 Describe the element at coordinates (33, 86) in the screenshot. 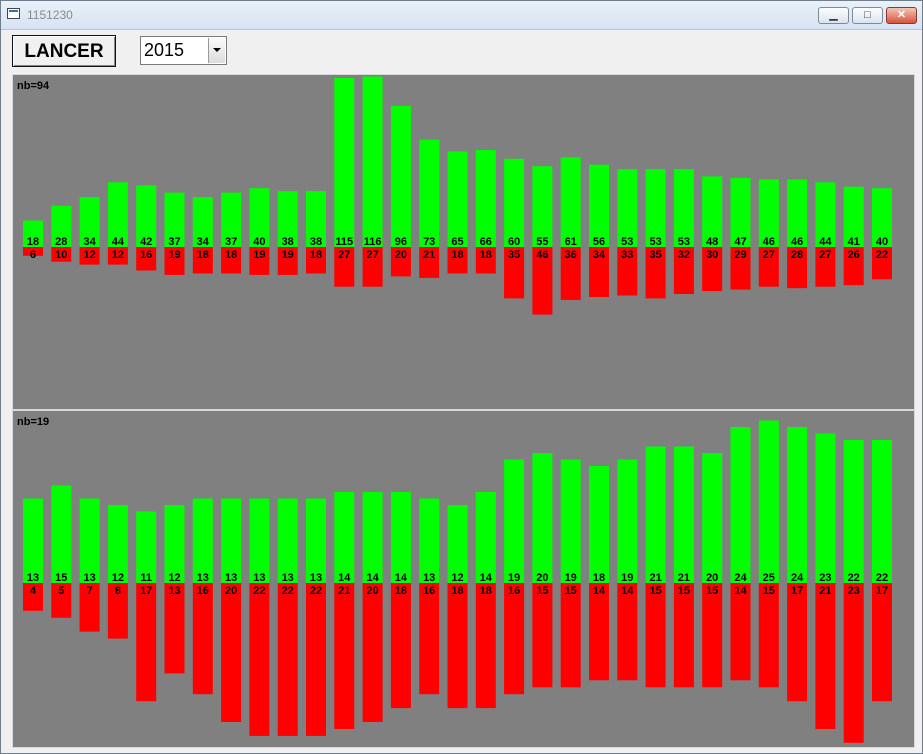

I see `chart-count-label: nb=94` at that location.